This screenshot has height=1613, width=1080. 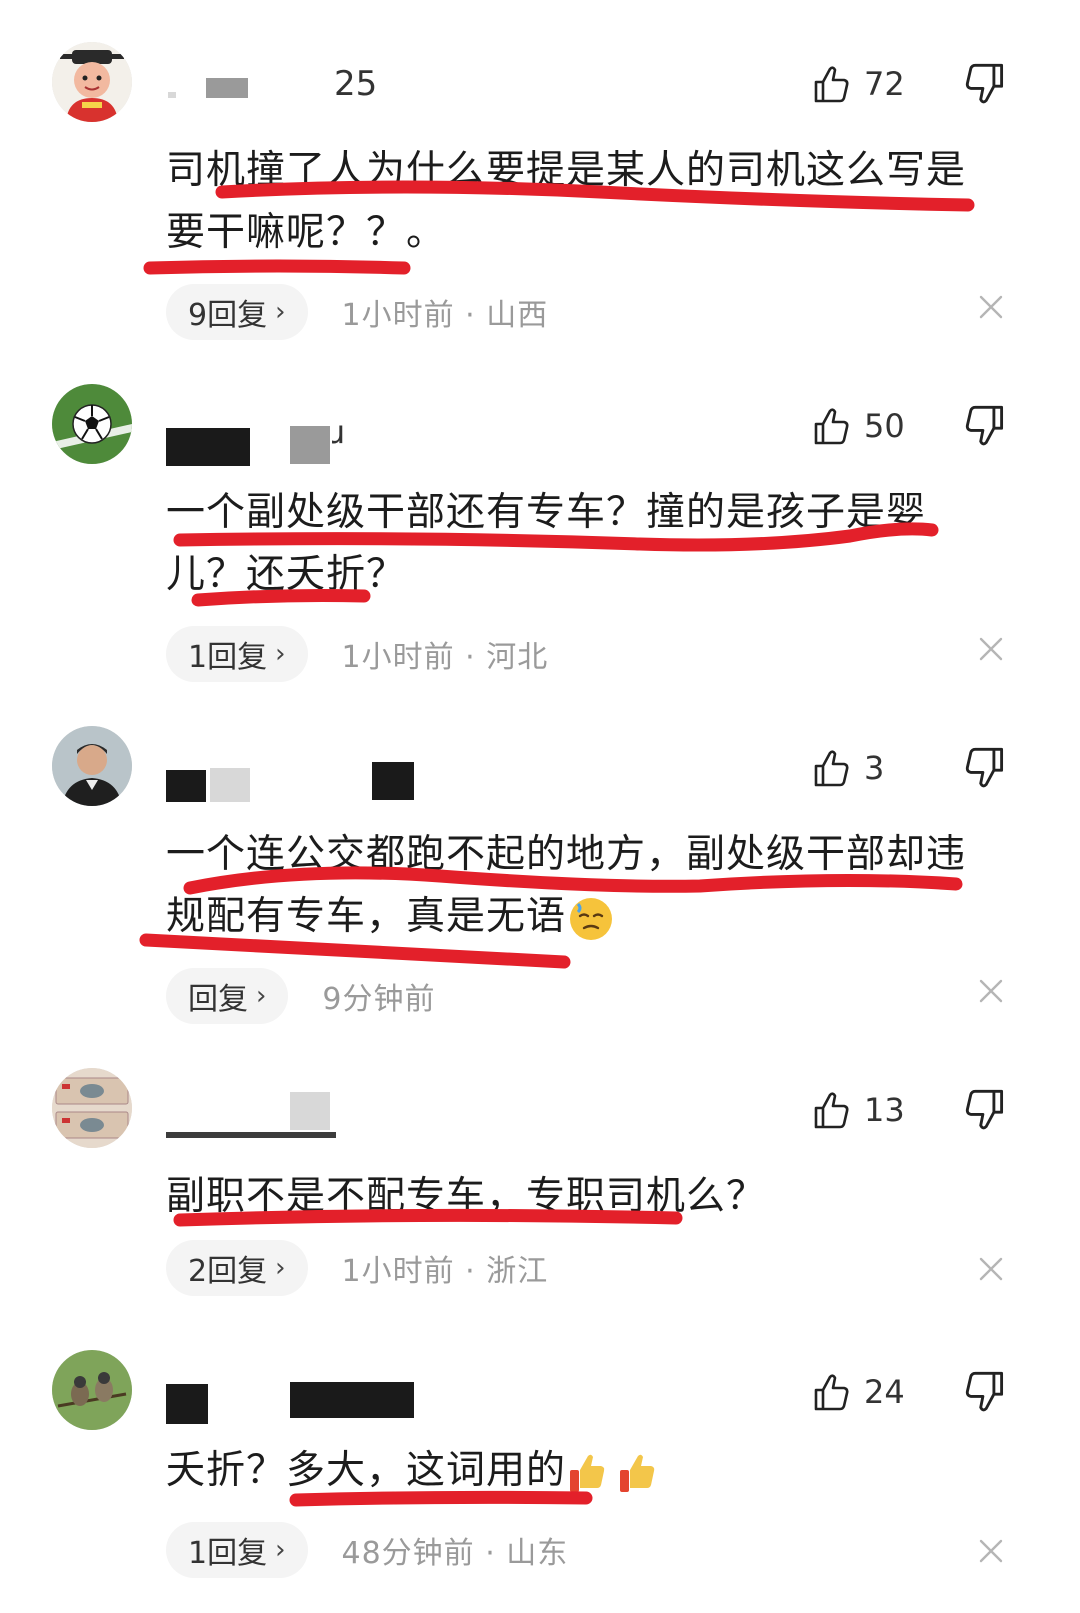 I want to click on comment-line: 一个副处级干部还有专车？撞的是孩子是婴, so click(x=546, y=512).